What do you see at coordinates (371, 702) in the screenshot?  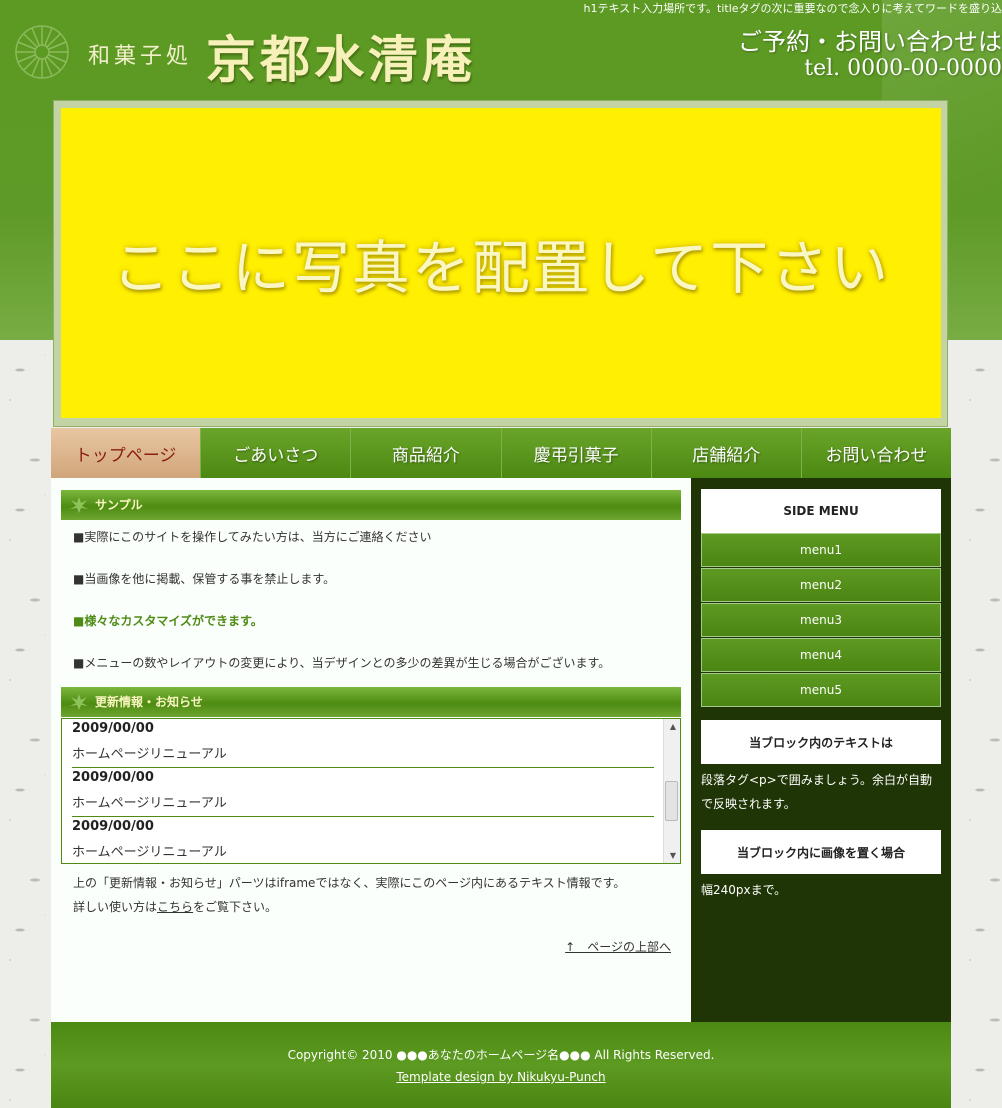 I see `news-heading: 更新情報・お知らせ` at bounding box center [371, 702].